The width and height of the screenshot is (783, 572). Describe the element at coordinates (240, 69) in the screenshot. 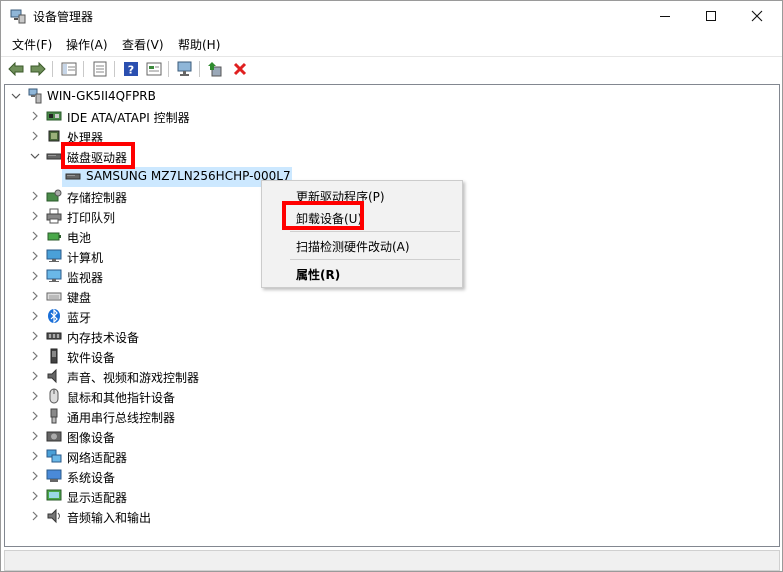

I see `uninstall-button` at that location.